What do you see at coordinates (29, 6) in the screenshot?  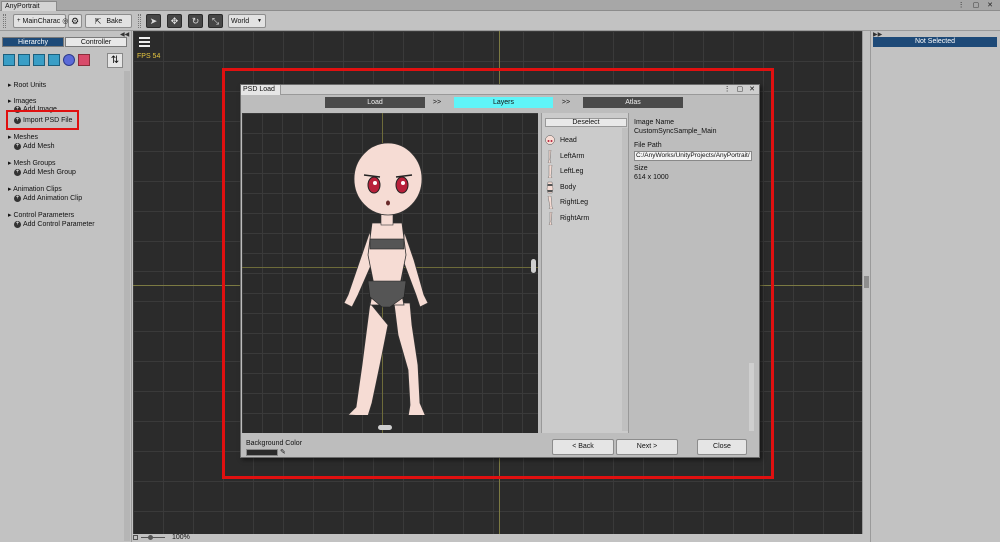 I see `window-tab: AnyPortrait` at bounding box center [29, 6].